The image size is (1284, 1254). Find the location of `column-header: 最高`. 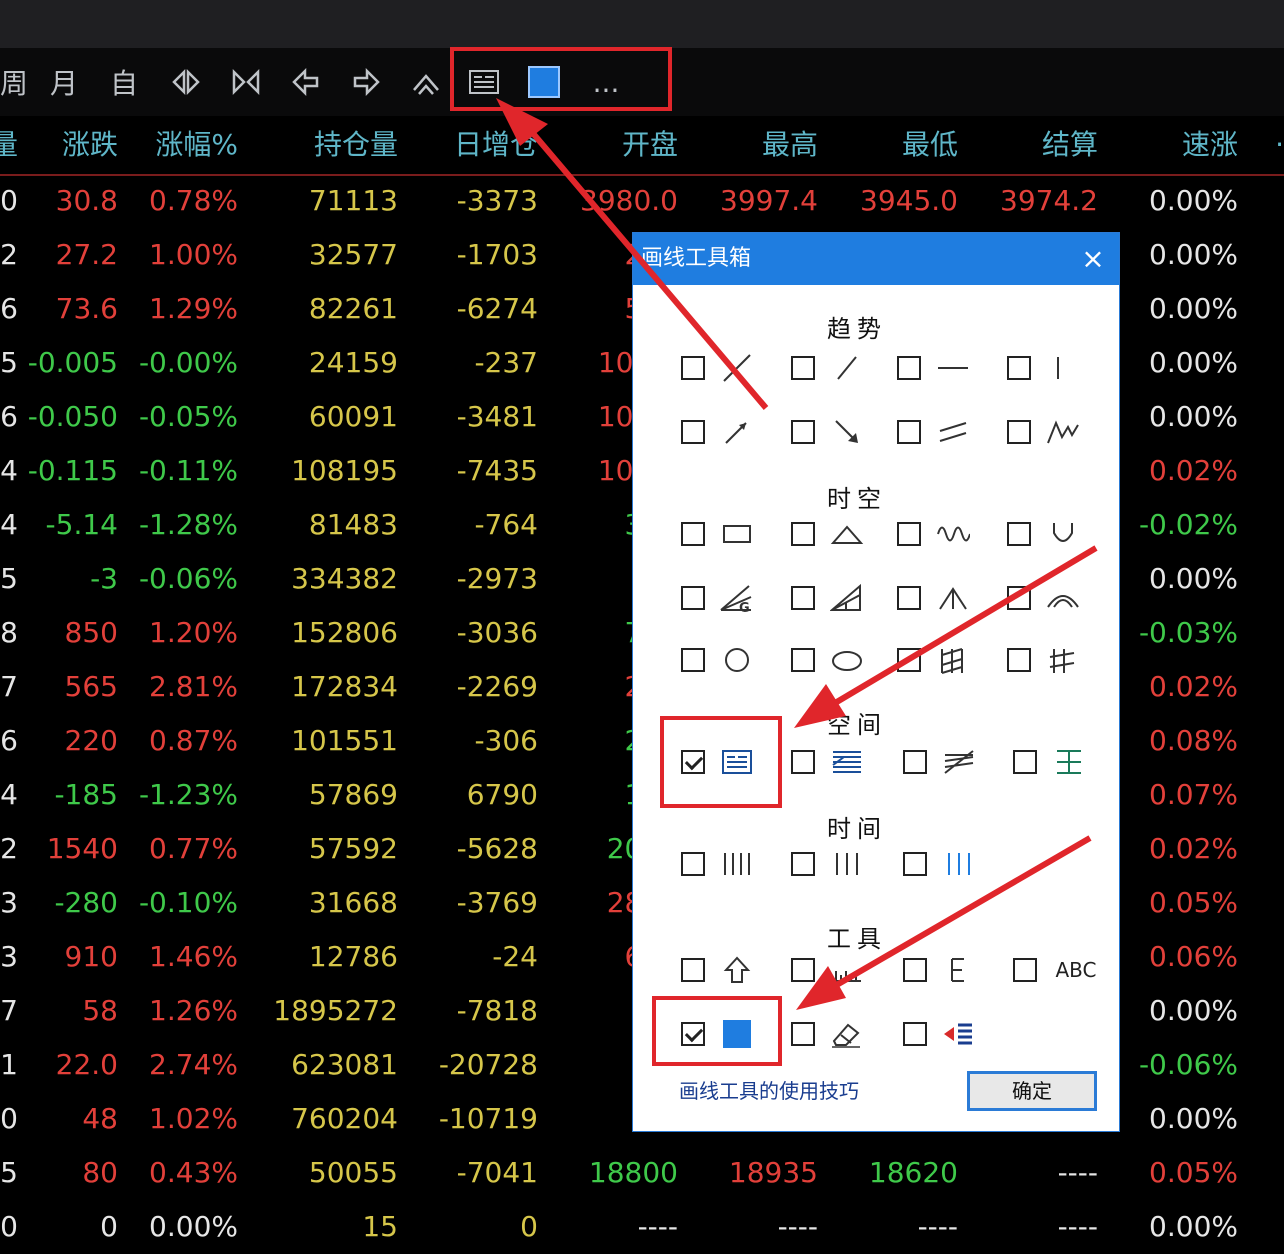

column-header: 最高 is located at coordinates (753, 145).